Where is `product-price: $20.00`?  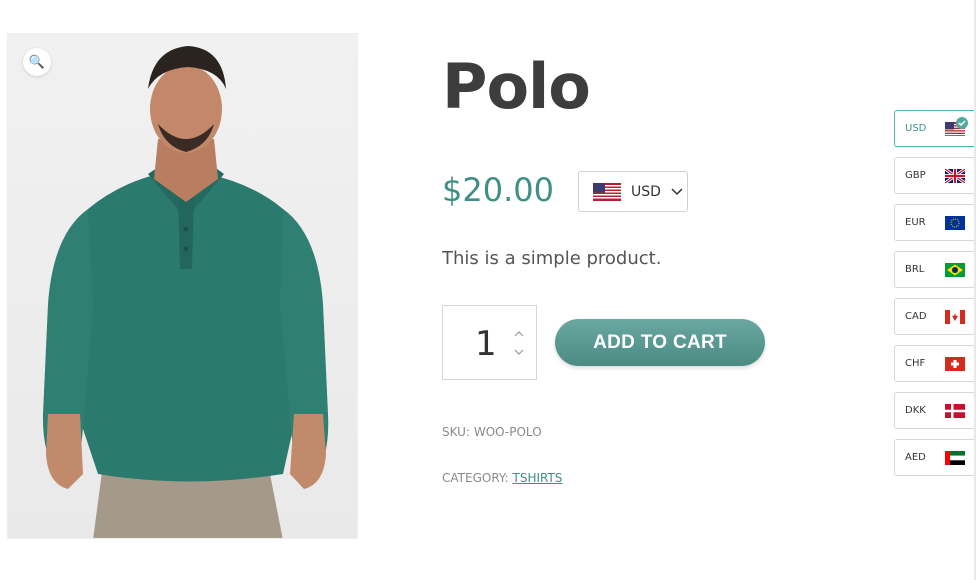
product-price: $20.00 is located at coordinates (498, 190).